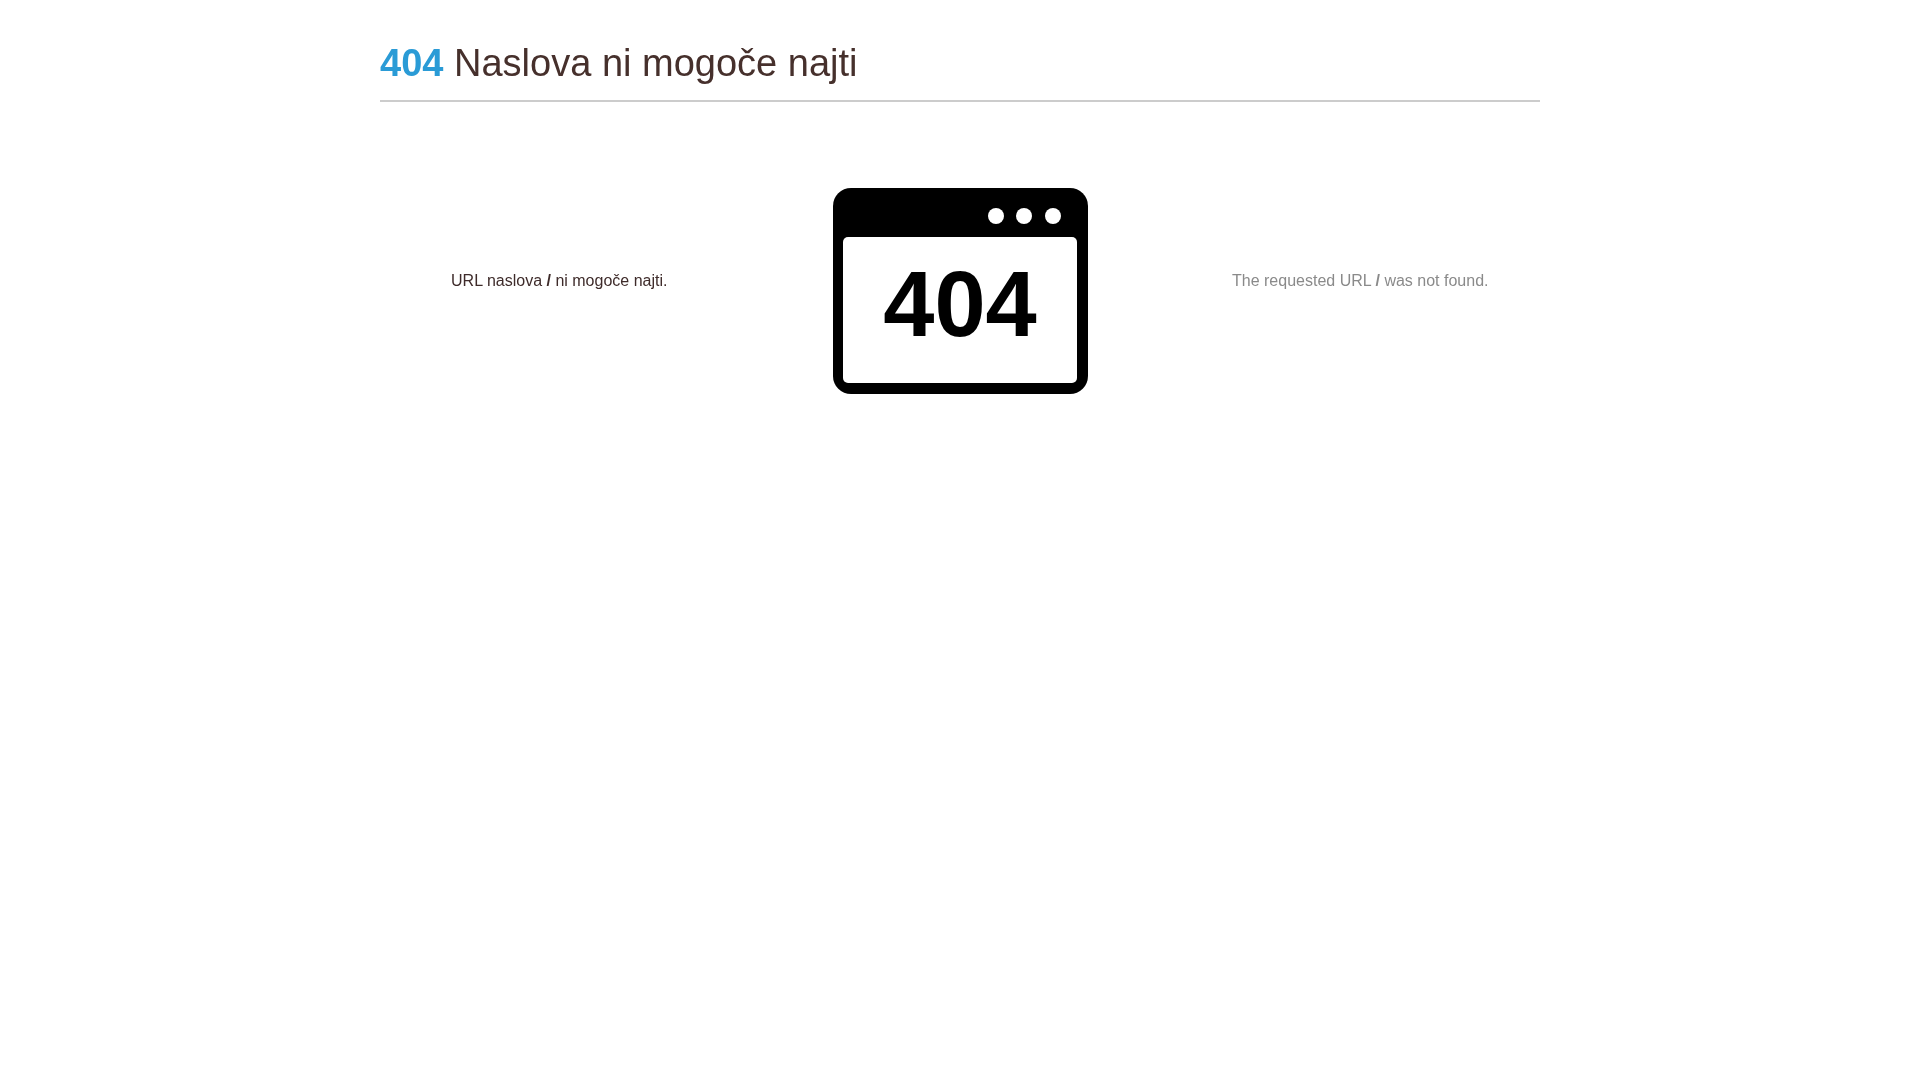 This screenshot has width=1920, height=1080. Describe the element at coordinates (656, 63) in the screenshot. I see `page-title: Naslova ni mogoče najti` at that location.